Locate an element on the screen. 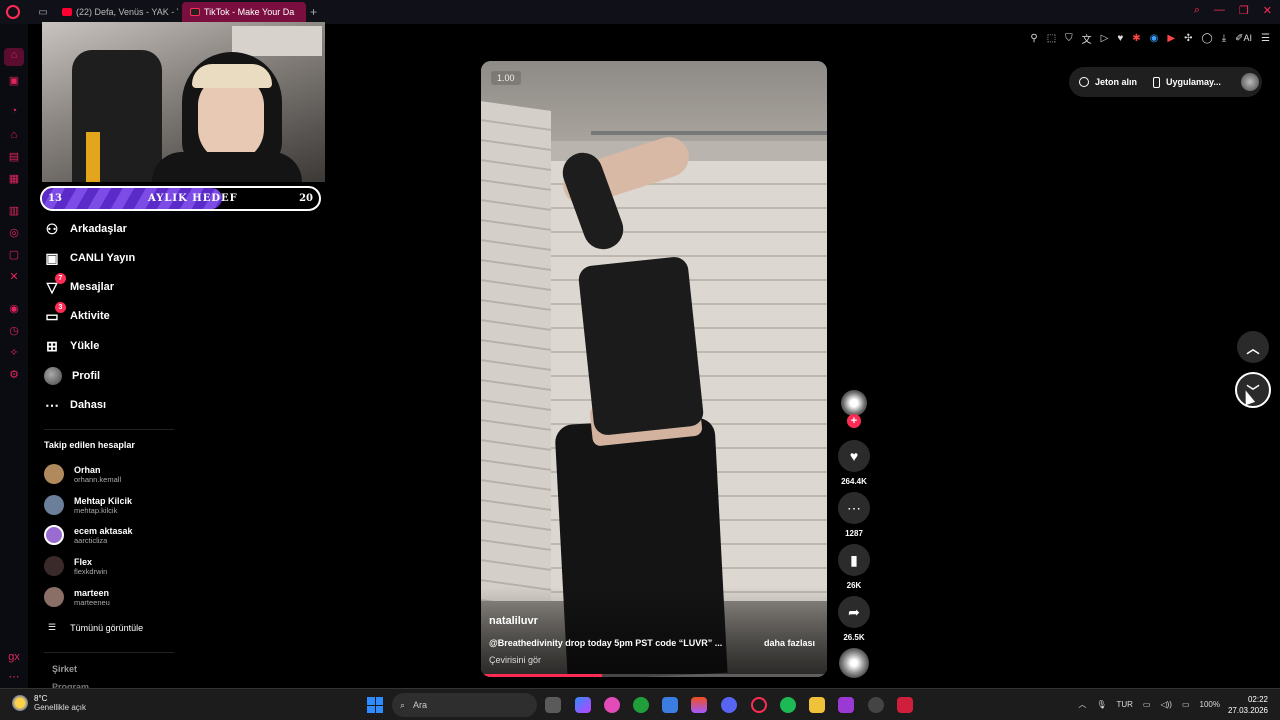 This screenshot has width=1280, height=720. download-icon: ⤓ is located at coordinates (1224, 38).